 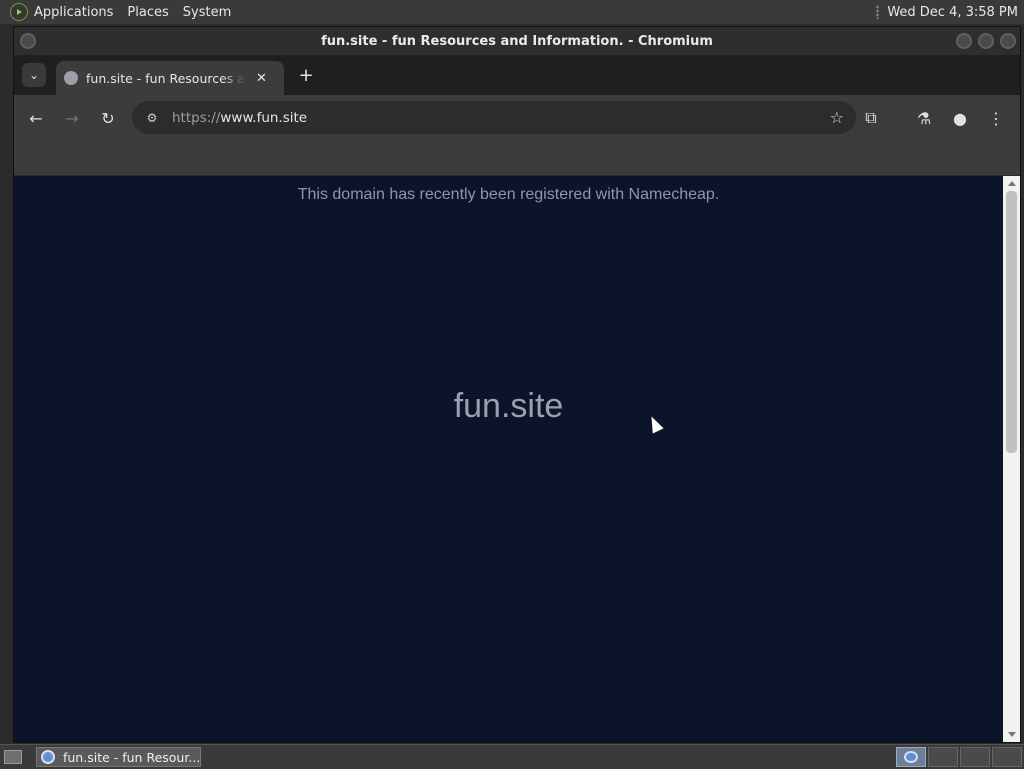 What do you see at coordinates (13, 757) in the screenshot?
I see `show-desktop-icon` at bounding box center [13, 757].